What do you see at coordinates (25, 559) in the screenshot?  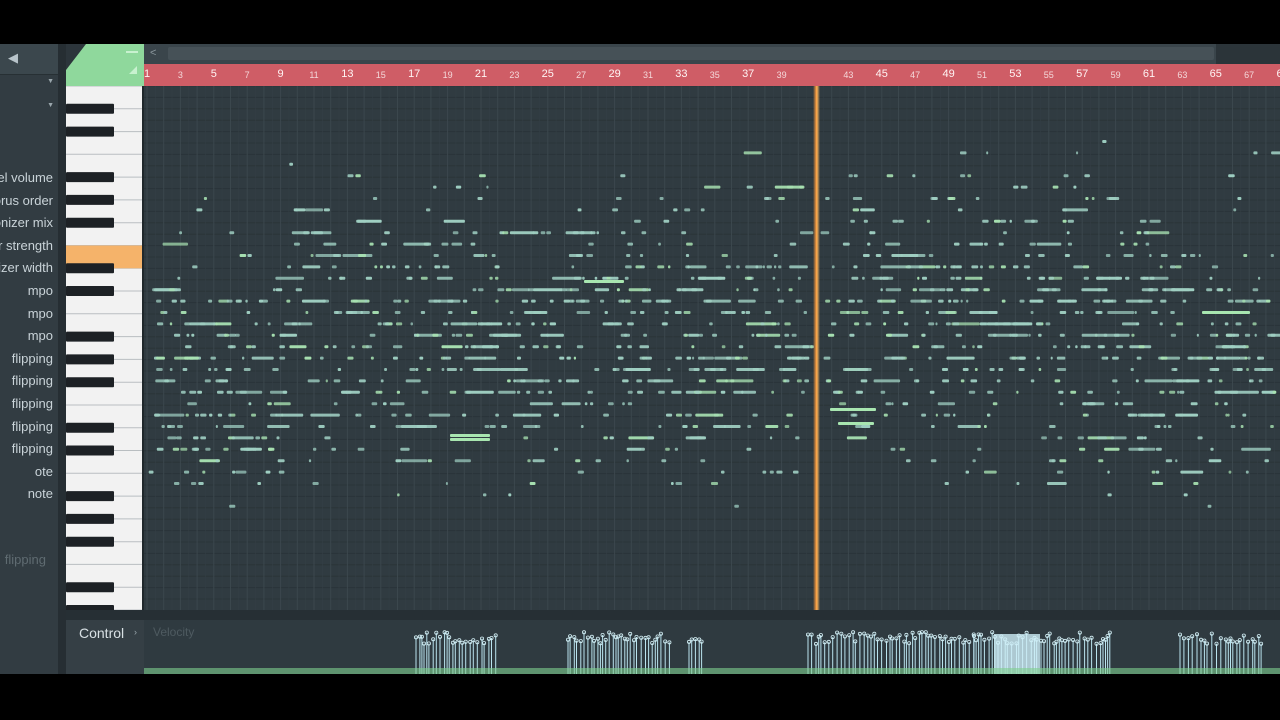 I see `parameter-item-dimmed: flipping` at bounding box center [25, 559].